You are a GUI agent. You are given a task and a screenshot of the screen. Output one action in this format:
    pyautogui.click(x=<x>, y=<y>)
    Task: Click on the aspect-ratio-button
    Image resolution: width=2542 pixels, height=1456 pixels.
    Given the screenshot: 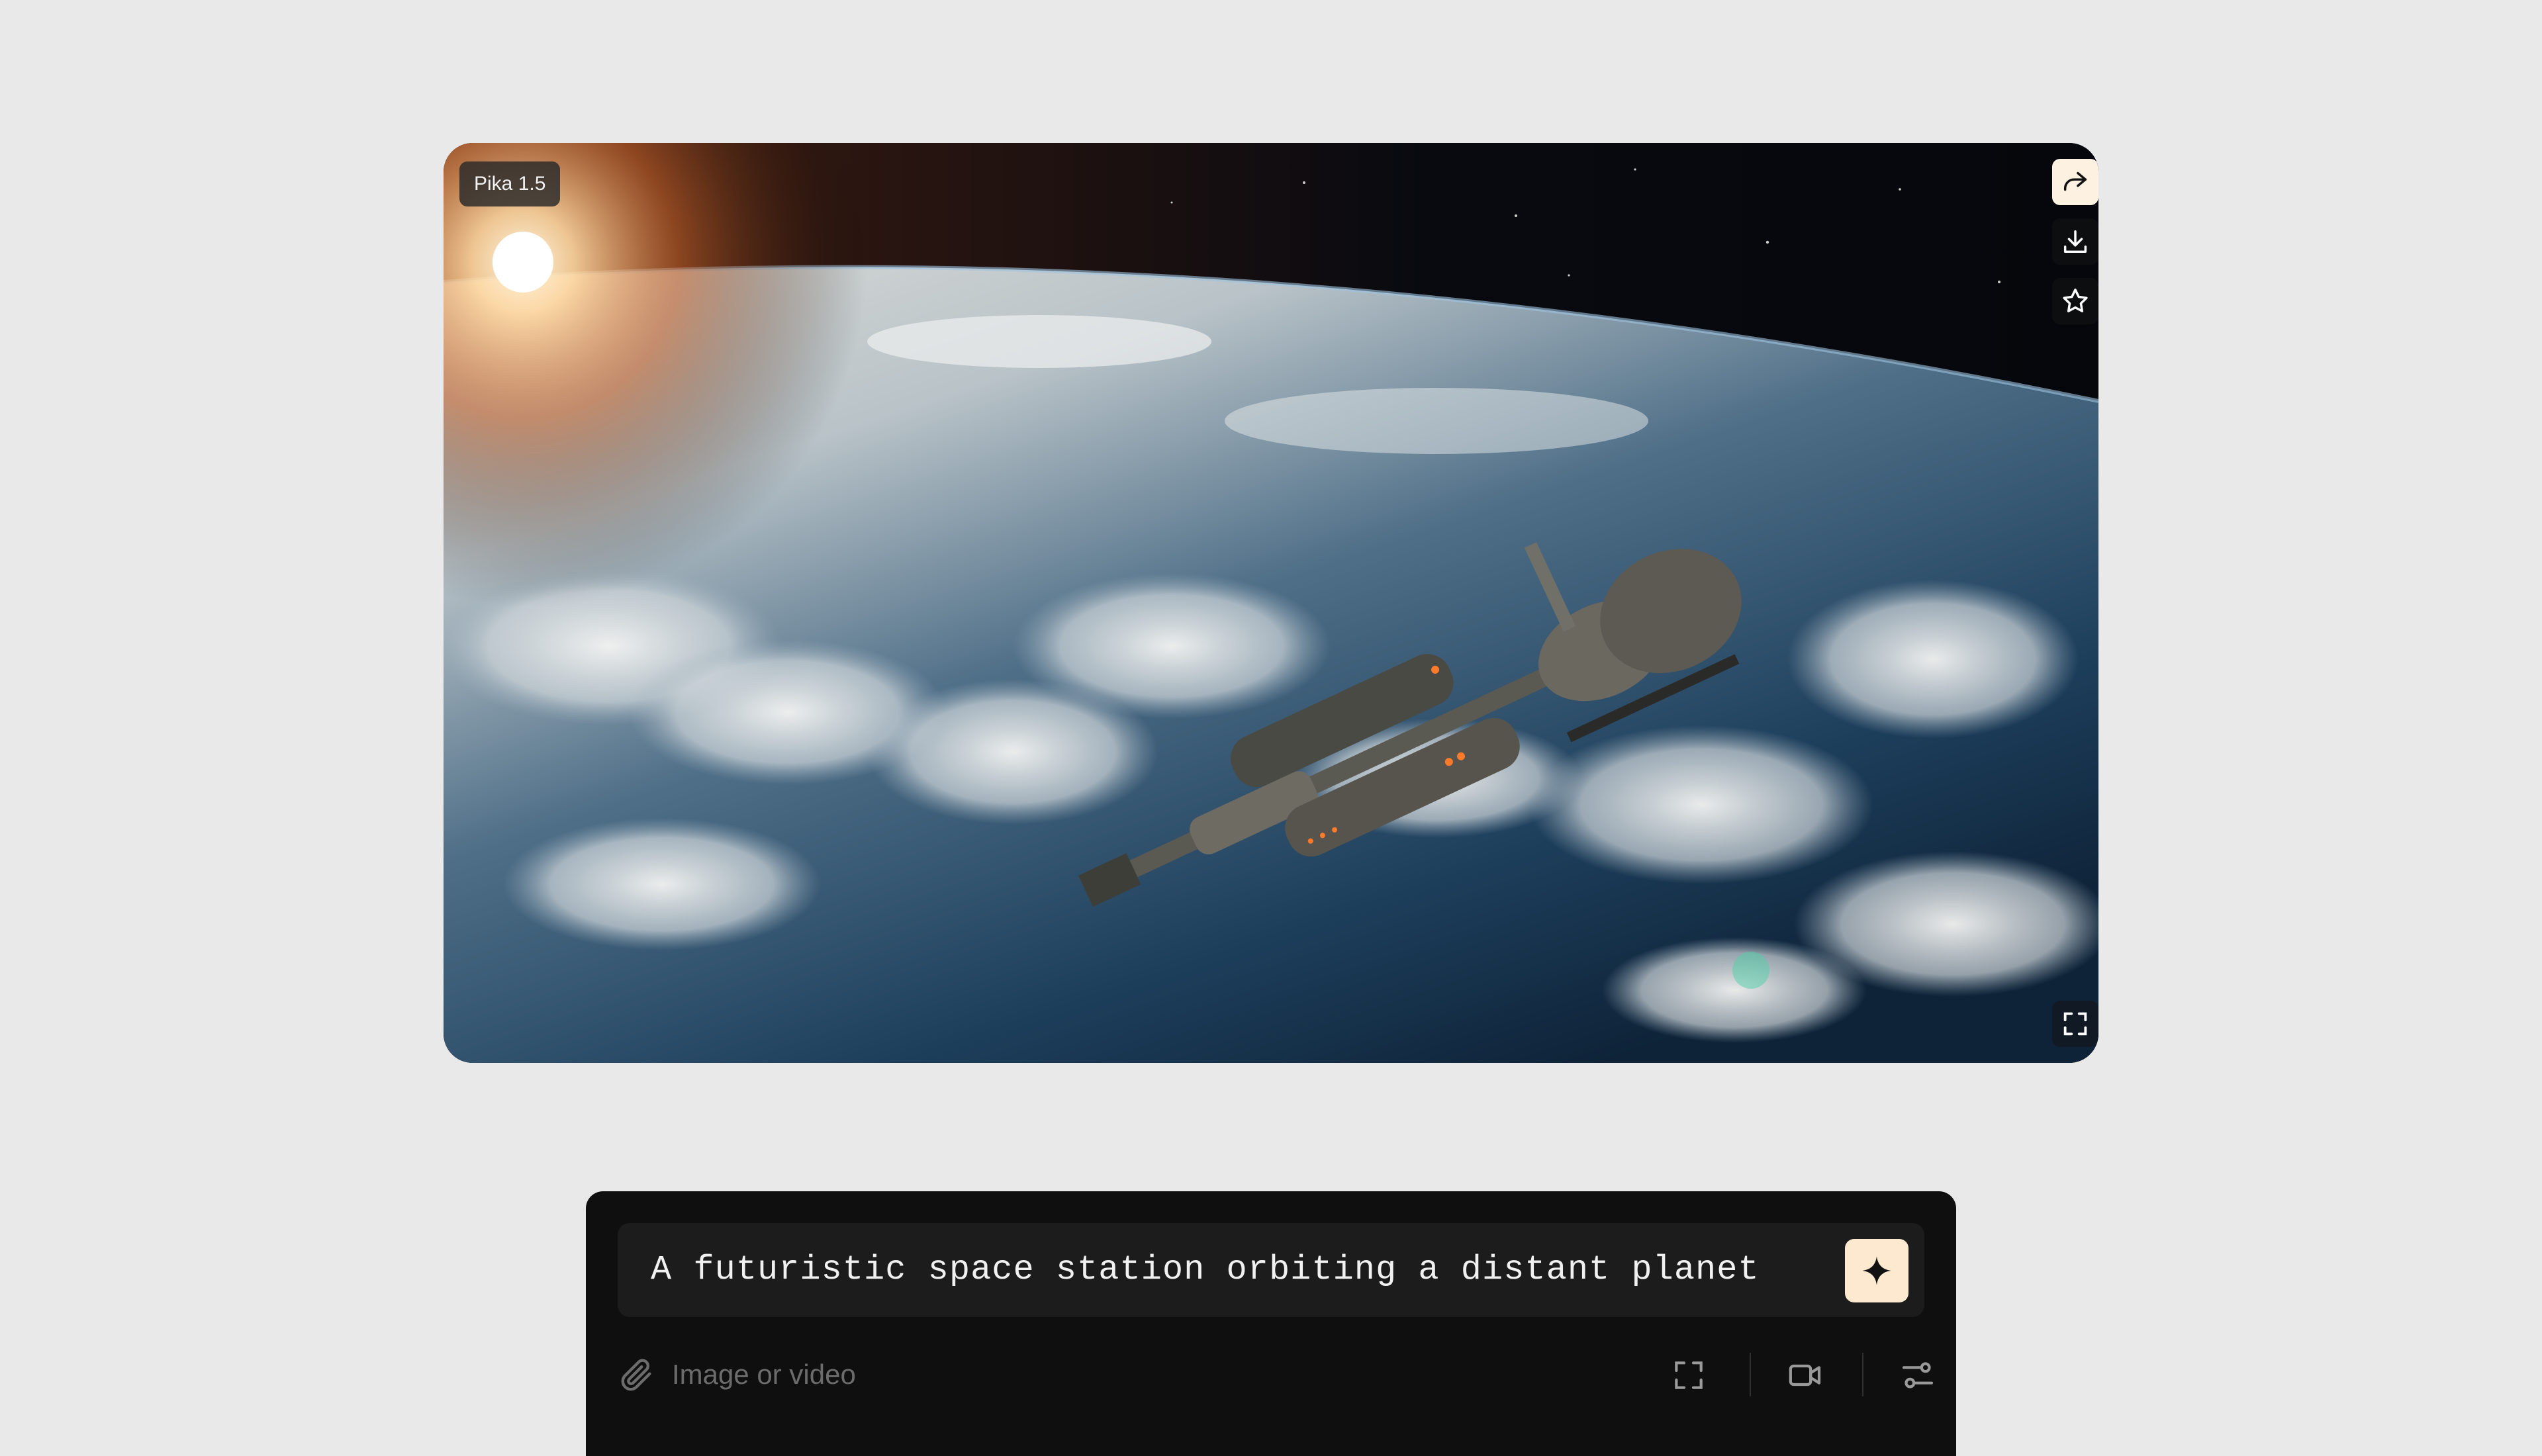 What is the action you would take?
    pyautogui.click(x=1689, y=1375)
    